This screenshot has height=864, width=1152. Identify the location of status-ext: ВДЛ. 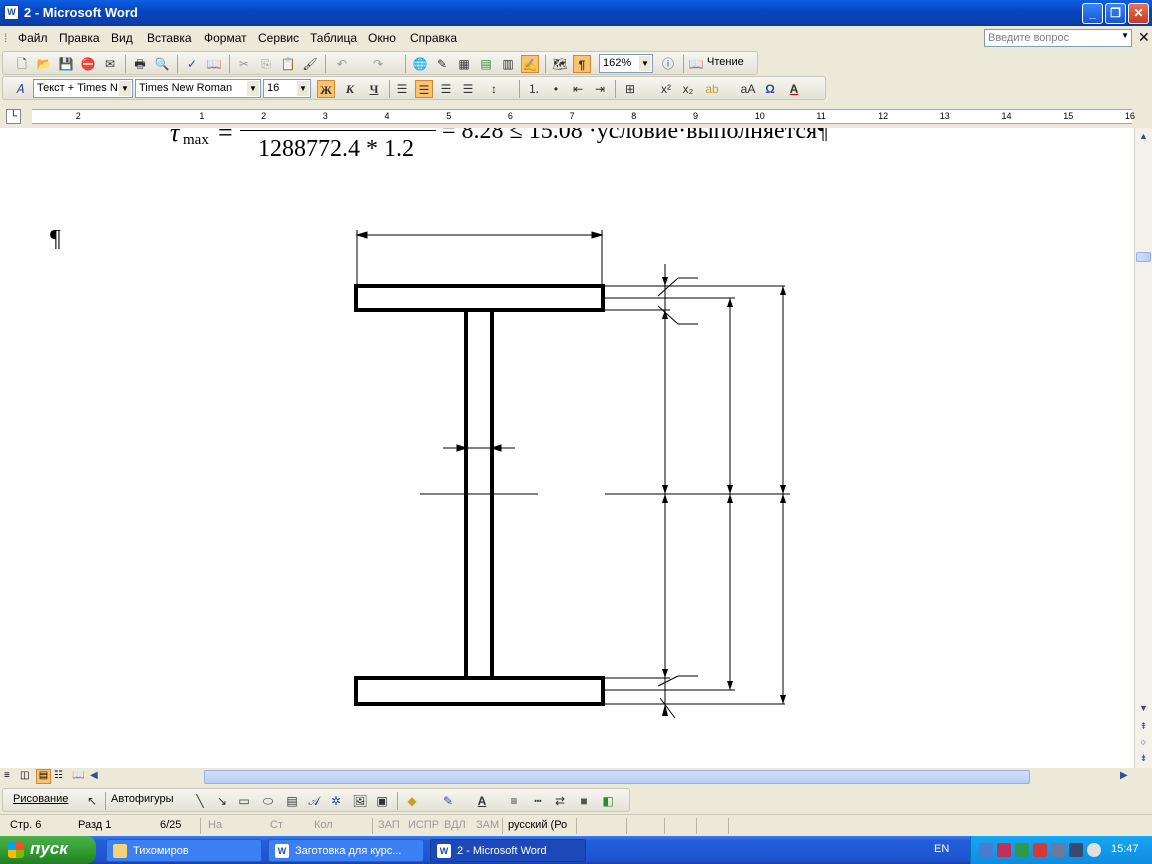
(455, 825).